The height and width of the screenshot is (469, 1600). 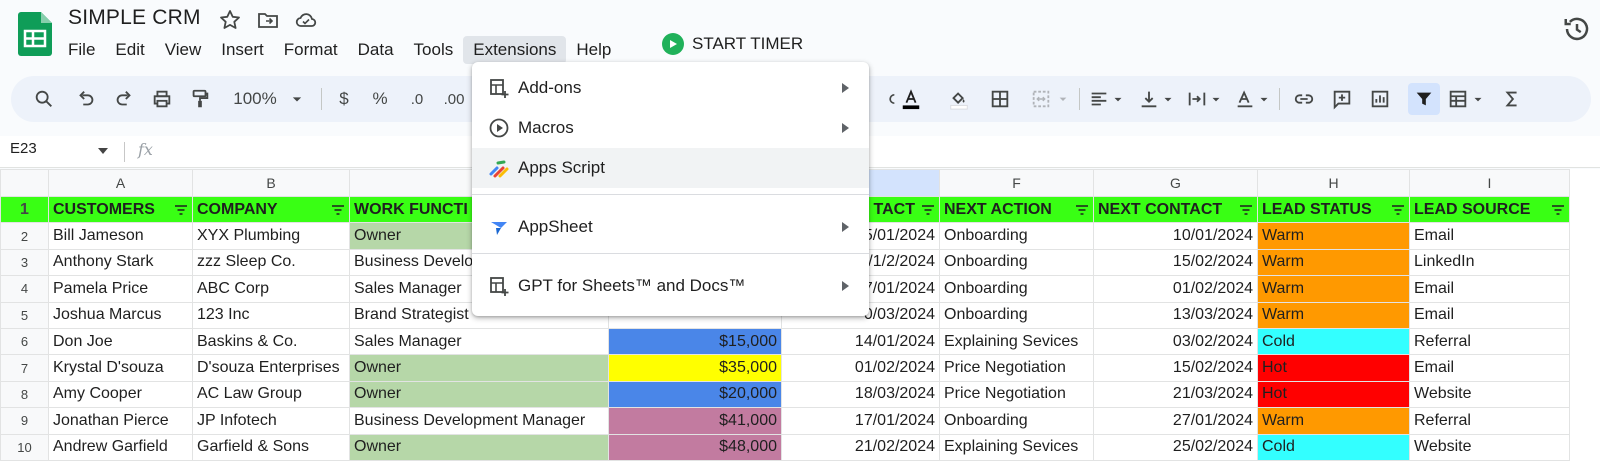 What do you see at coordinates (1099, 99) in the screenshot?
I see `horizontal-align-button` at bounding box center [1099, 99].